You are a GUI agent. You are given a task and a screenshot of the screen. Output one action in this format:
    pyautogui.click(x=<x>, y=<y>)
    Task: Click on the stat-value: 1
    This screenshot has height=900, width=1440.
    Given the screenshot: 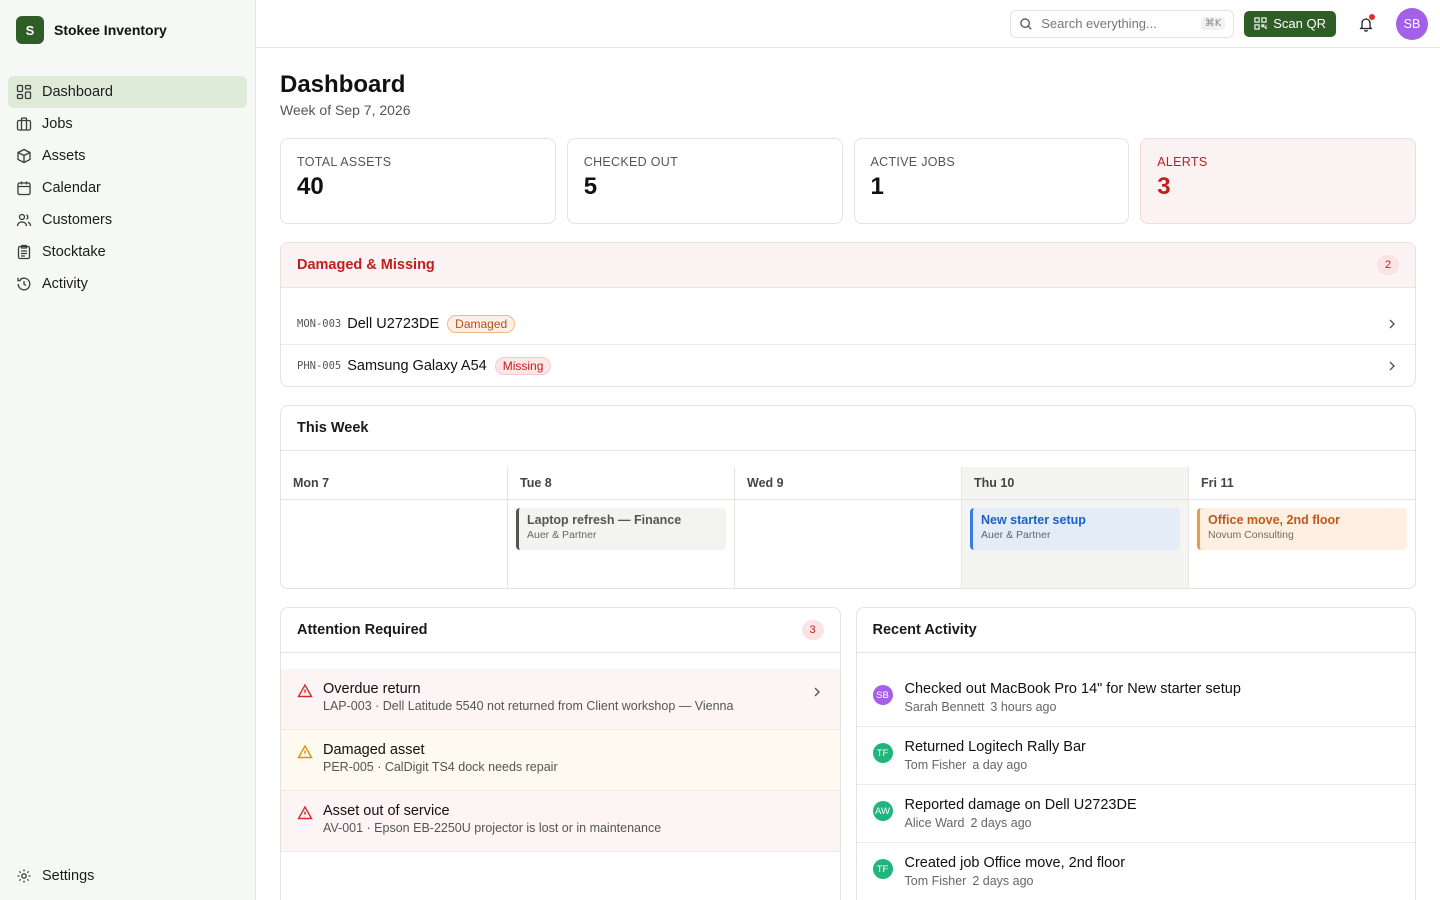 What is the action you would take?
    pyautogui.click(x=877, y=186)
    